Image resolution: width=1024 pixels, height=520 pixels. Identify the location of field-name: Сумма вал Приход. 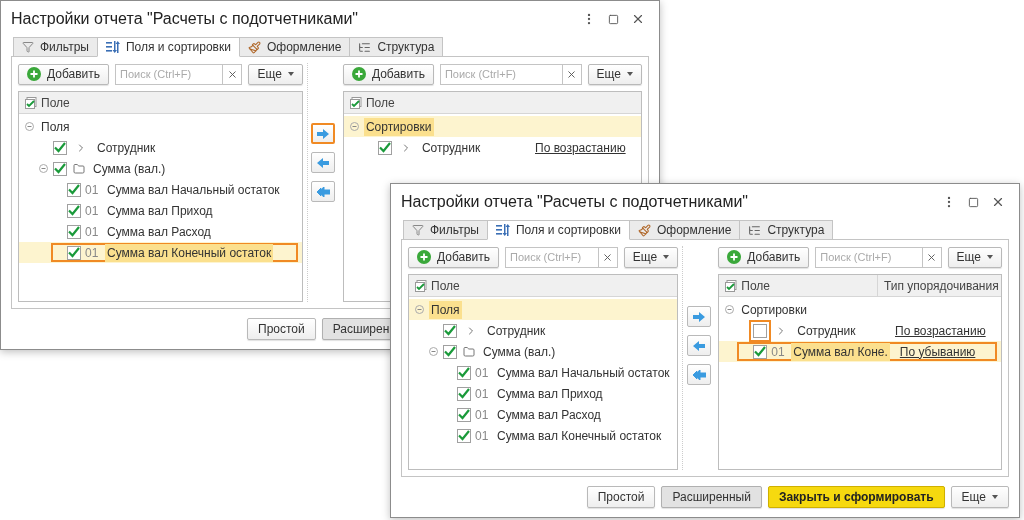
(550, 394).